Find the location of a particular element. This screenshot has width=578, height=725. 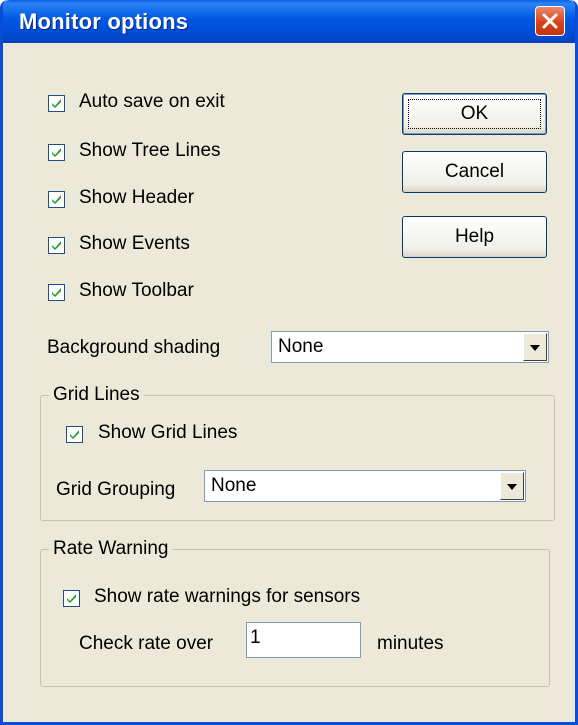

grid-grouping-label: Grid Grouping is located at coordinates (116, 489).